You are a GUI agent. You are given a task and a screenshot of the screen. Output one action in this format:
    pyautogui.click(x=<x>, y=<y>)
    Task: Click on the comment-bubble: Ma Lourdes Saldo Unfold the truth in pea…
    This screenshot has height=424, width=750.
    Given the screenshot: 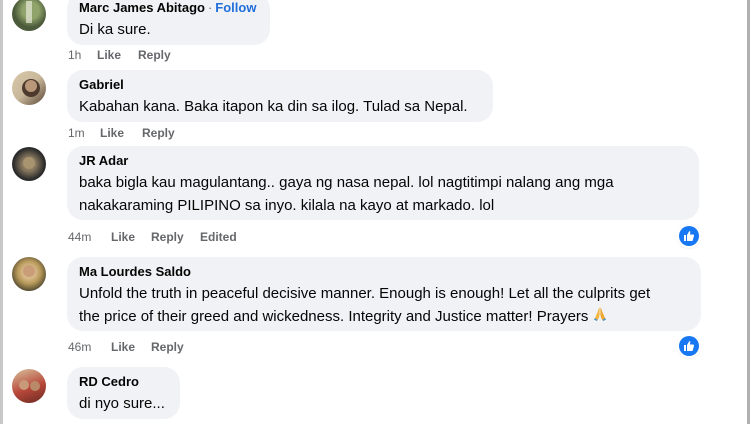 What is the action you would take?
    pyautogui.click(x=384, y=294)
    